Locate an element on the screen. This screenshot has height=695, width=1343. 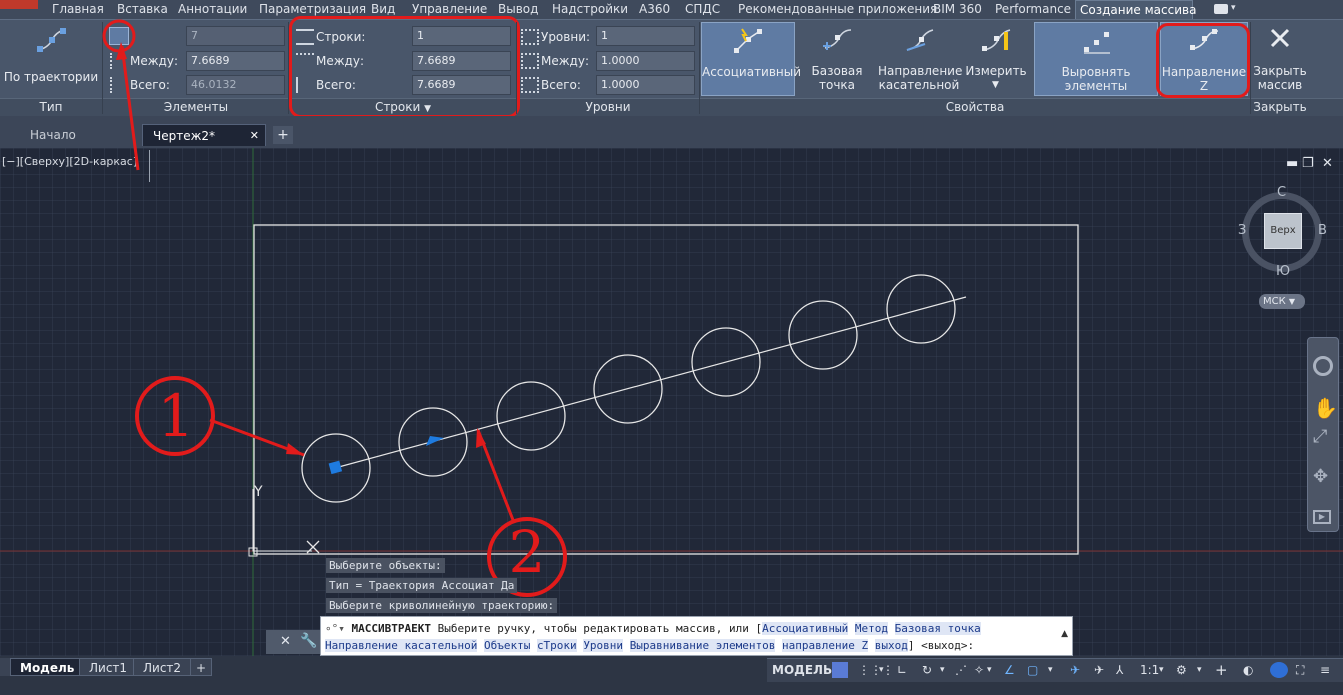
command-prompt-end: ] <выход>: is located at coordinates (941, 645).